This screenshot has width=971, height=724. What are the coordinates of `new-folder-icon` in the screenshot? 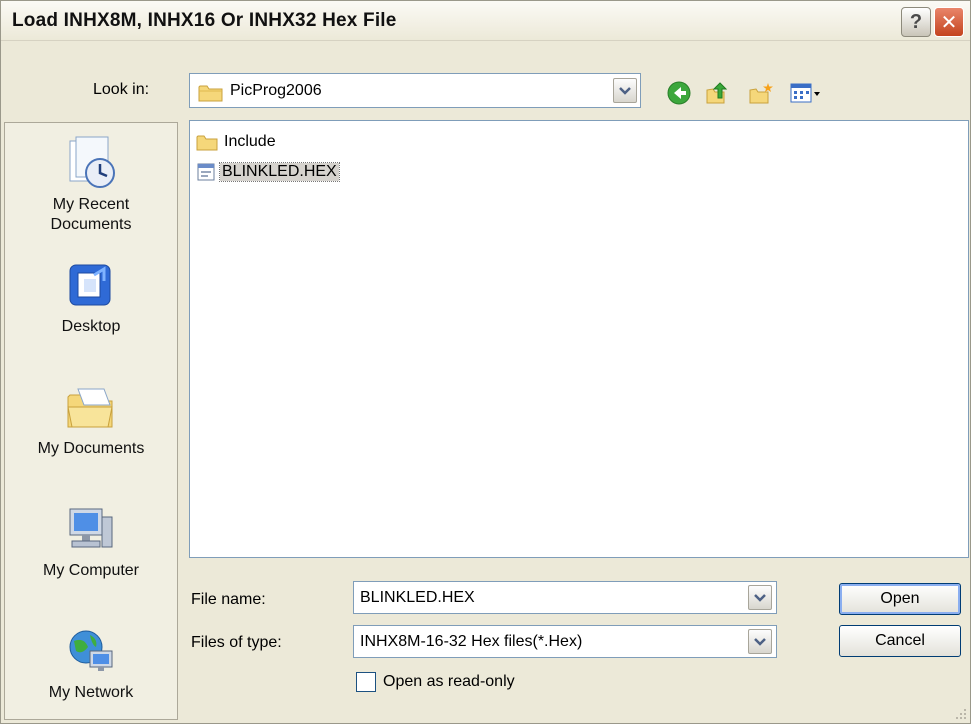 It's located at (761, 93).